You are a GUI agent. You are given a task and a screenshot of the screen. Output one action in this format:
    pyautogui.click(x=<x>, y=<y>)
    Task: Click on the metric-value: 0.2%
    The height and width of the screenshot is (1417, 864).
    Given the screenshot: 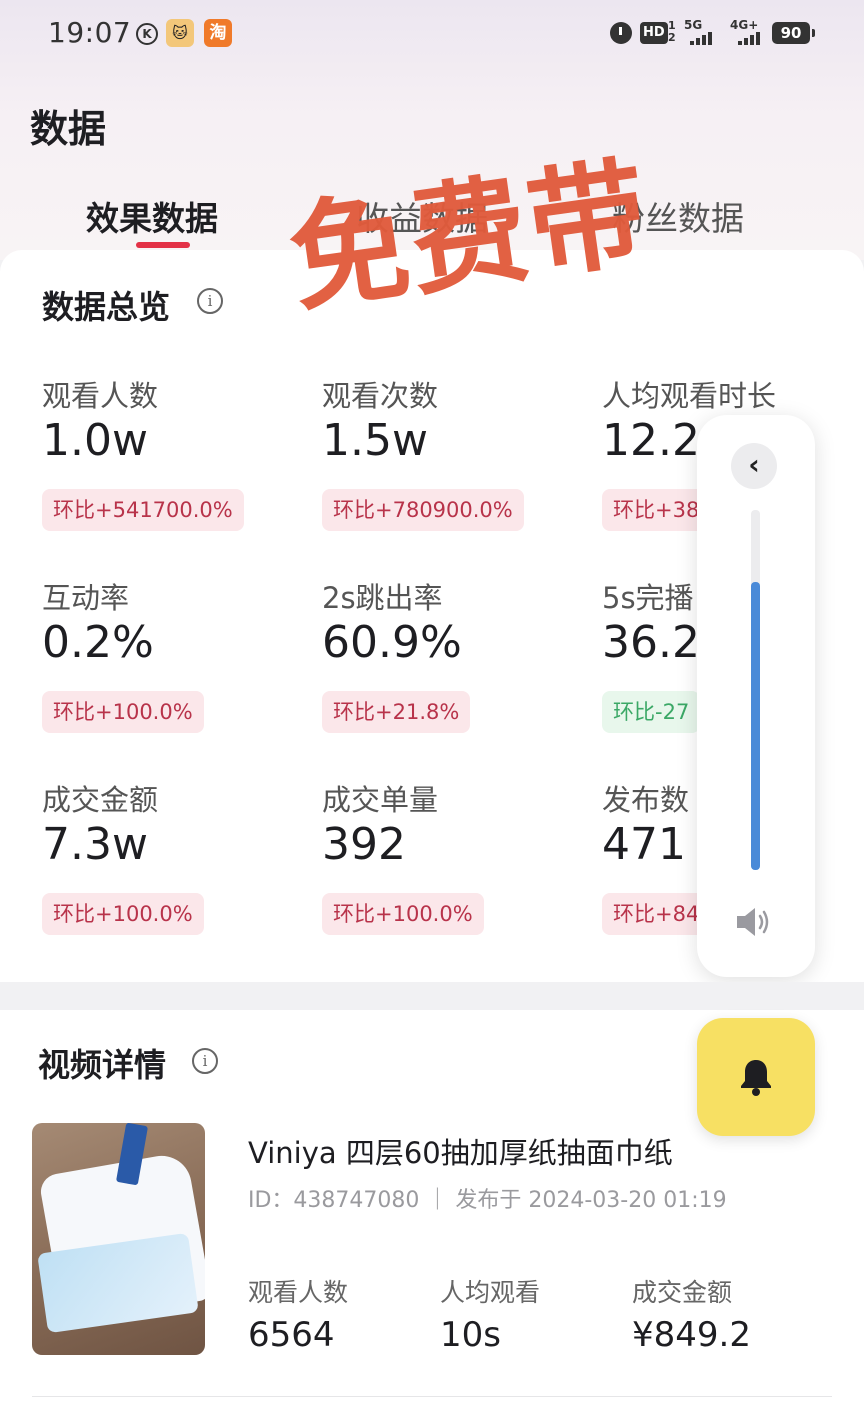 What is the action you would take?
    pyautogui.click(x=98, y=642)
    